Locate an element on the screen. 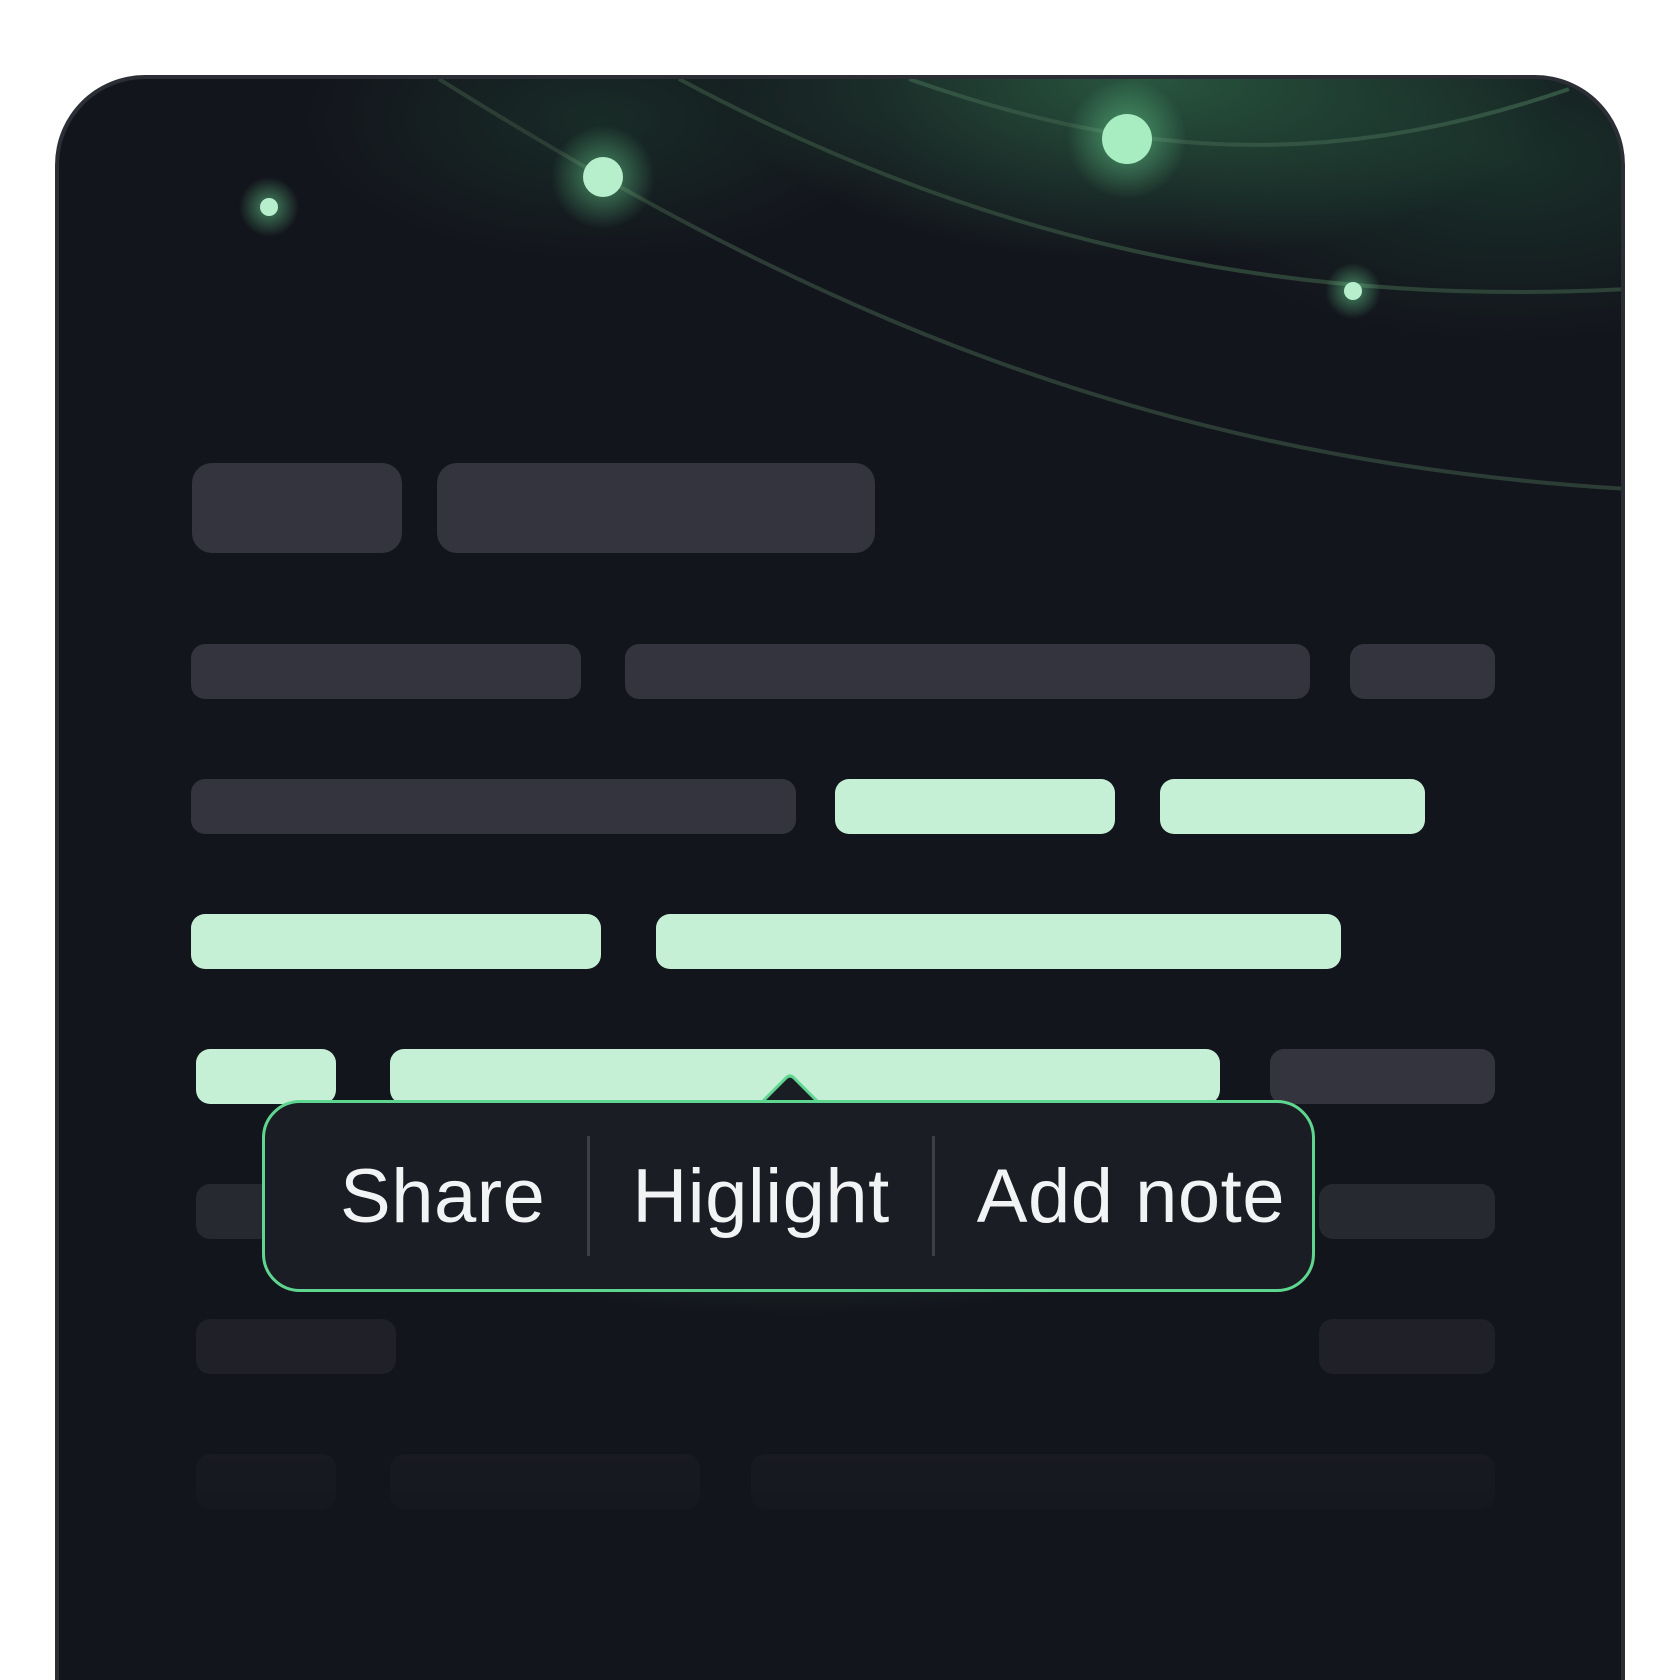 This screenshot has width=1680, height=1680. share-button: Share is located at coordinates (442, 1196).